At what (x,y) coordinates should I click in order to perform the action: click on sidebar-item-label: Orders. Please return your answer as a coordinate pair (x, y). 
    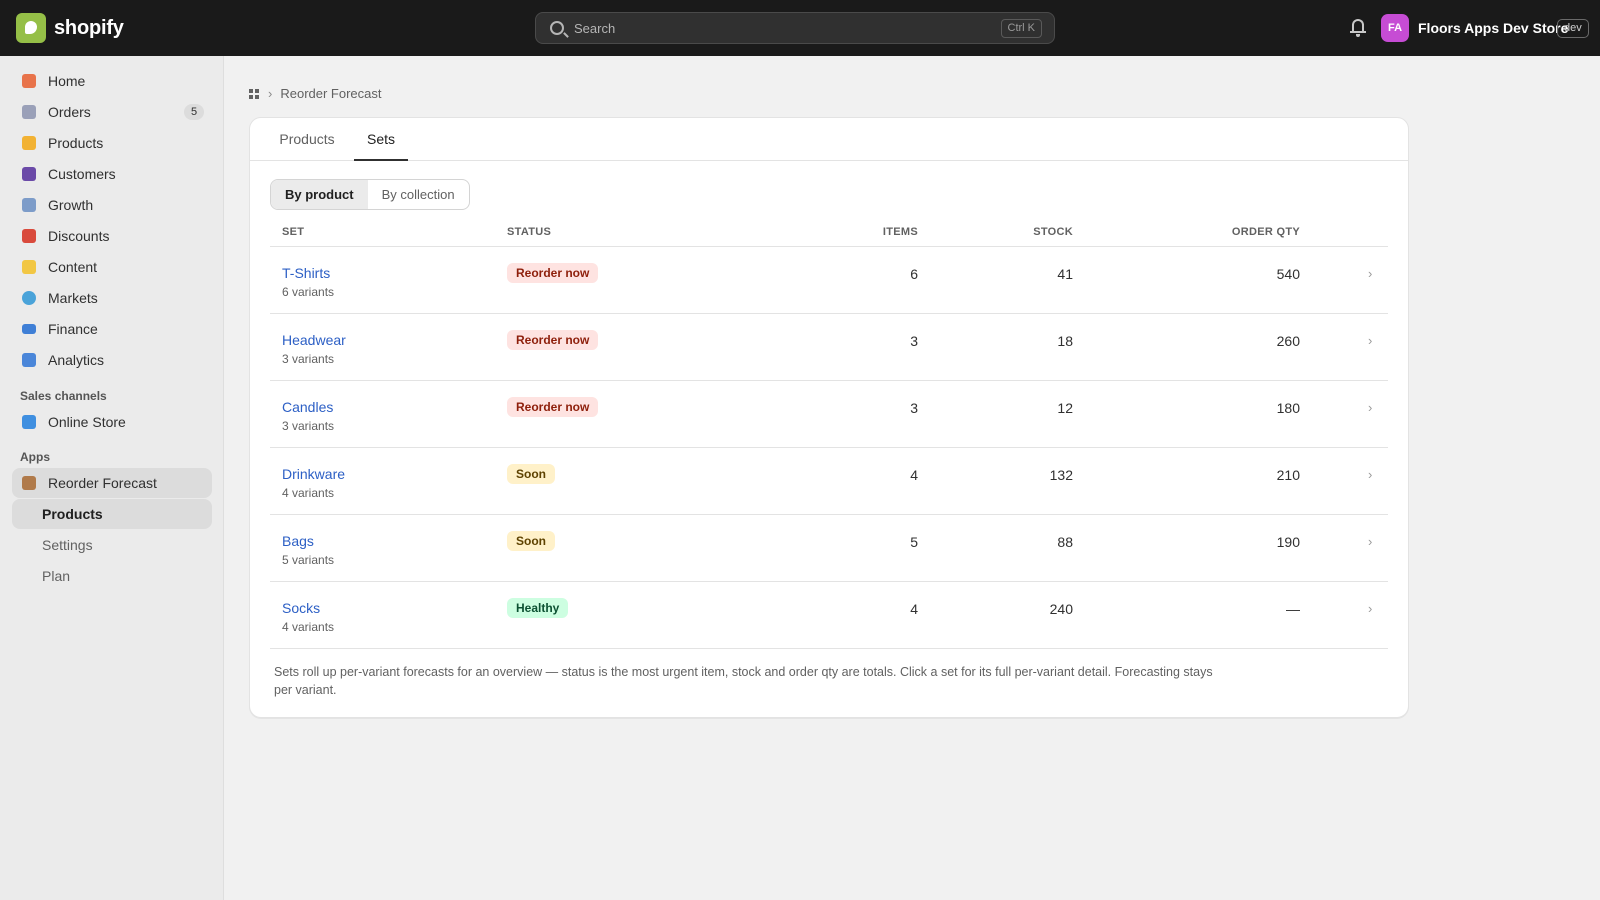
    Looking at the image, I should click on (69, 112).